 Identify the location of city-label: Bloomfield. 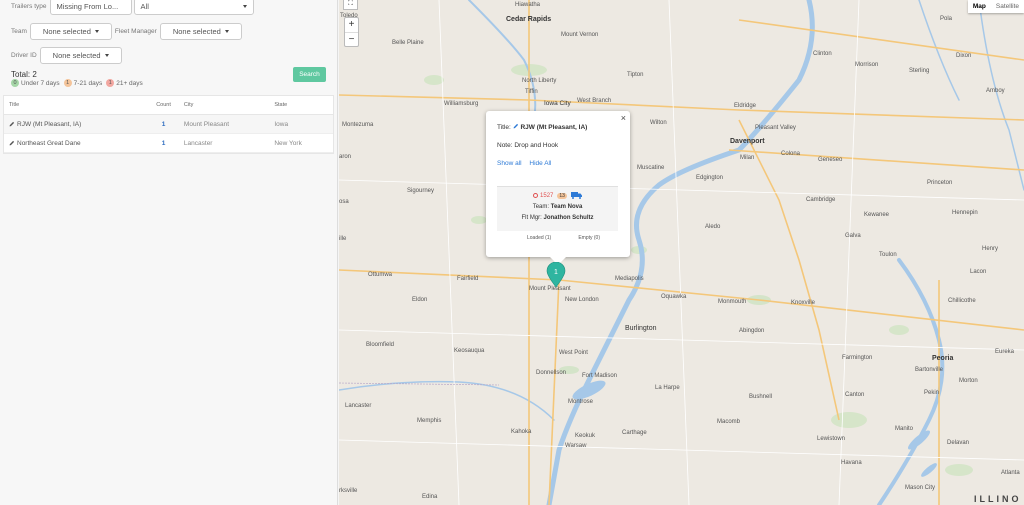
(380, 345).